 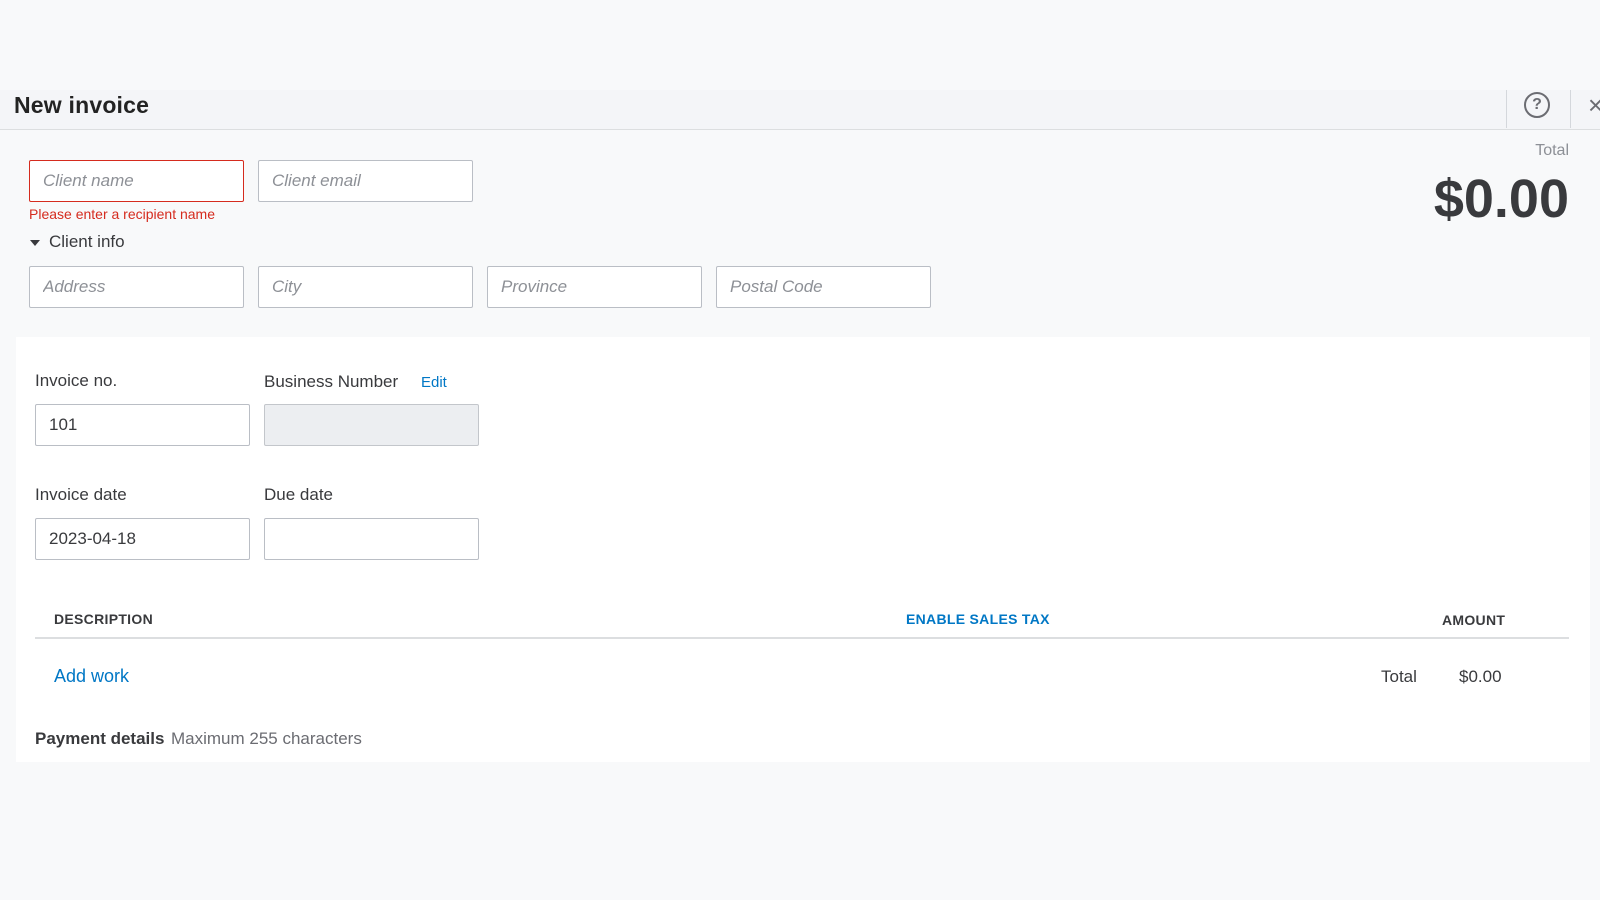 I want to click on total-label: Total, so click(x=1552, y=150).